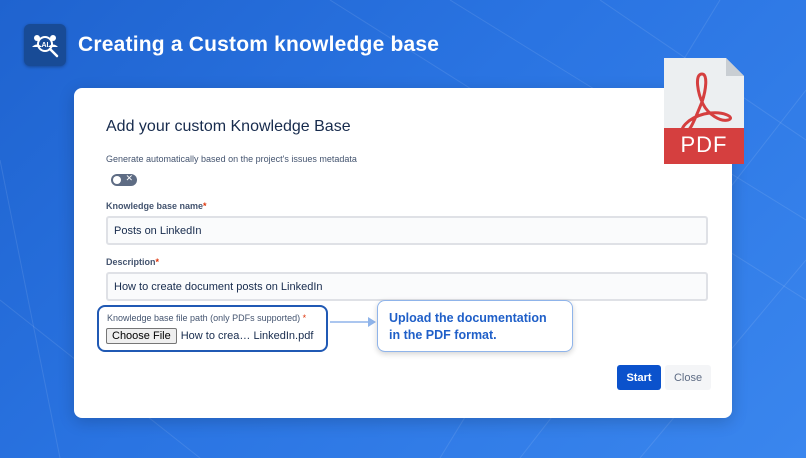 The image size is (806, 458). Describe the element at coordinates (704, 144) in the screenshot. I see `pdf-badge-label: PDF` at that location.